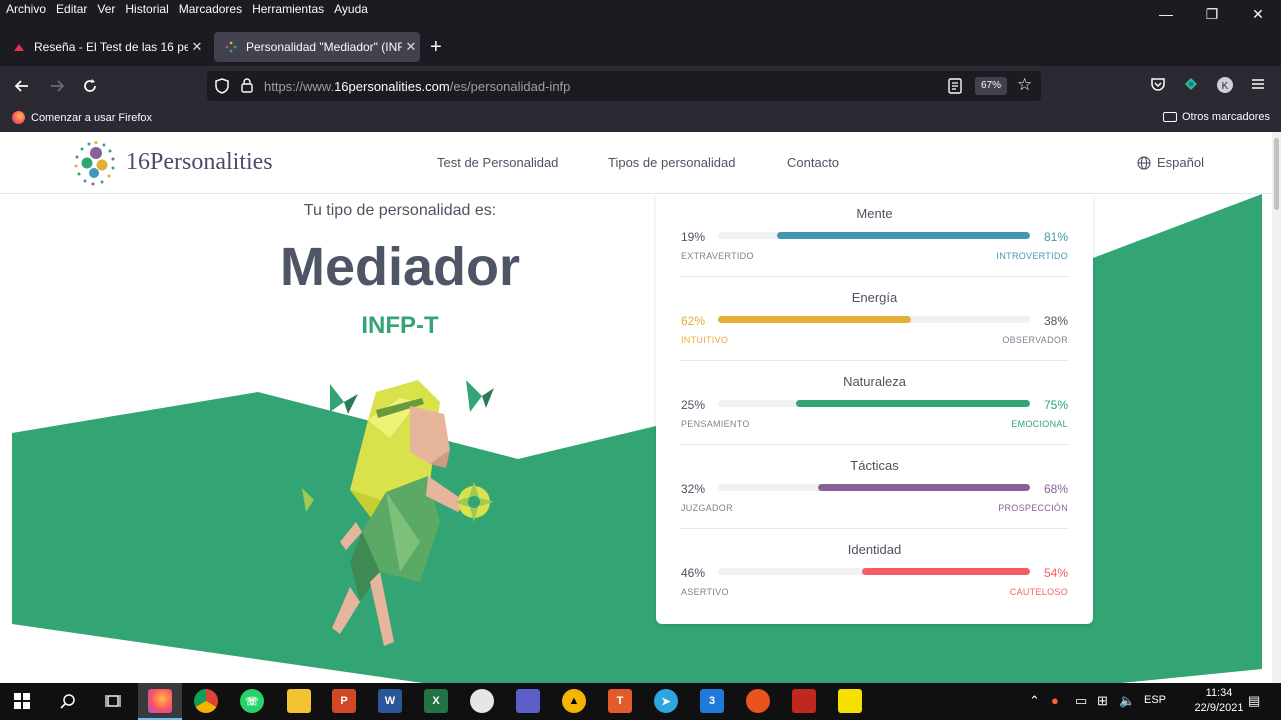 The width and height of the screenshot is (1281, 720). Describe the element at coordinates (1055, 321) in the screenshot. I see `trait-right-percent: 38%` at that location.